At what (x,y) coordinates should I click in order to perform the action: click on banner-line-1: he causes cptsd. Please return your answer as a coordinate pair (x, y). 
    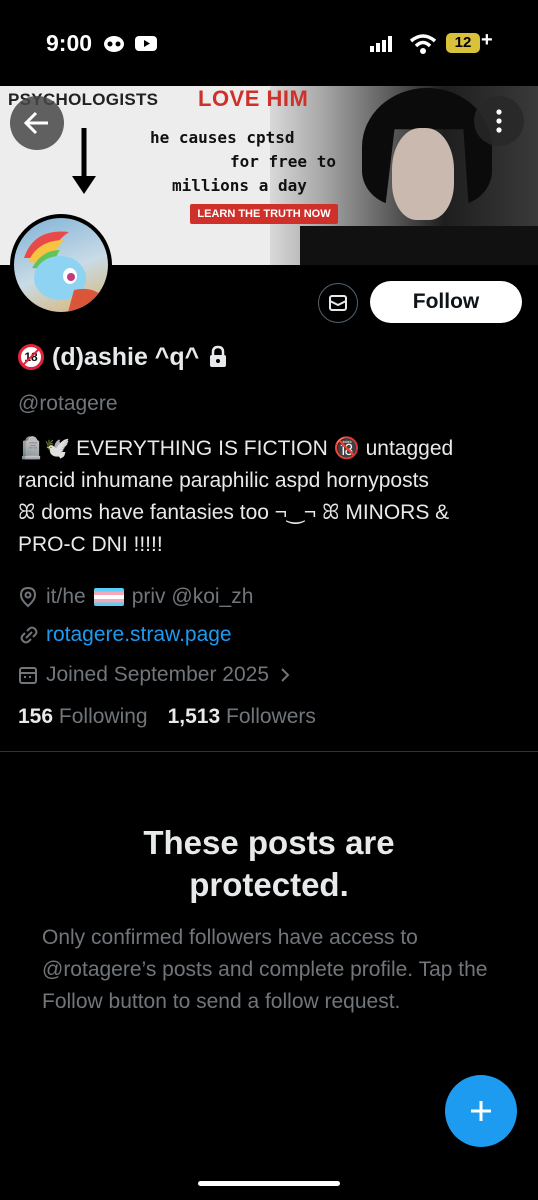
    Looking at the image, I should click on (222, 137).